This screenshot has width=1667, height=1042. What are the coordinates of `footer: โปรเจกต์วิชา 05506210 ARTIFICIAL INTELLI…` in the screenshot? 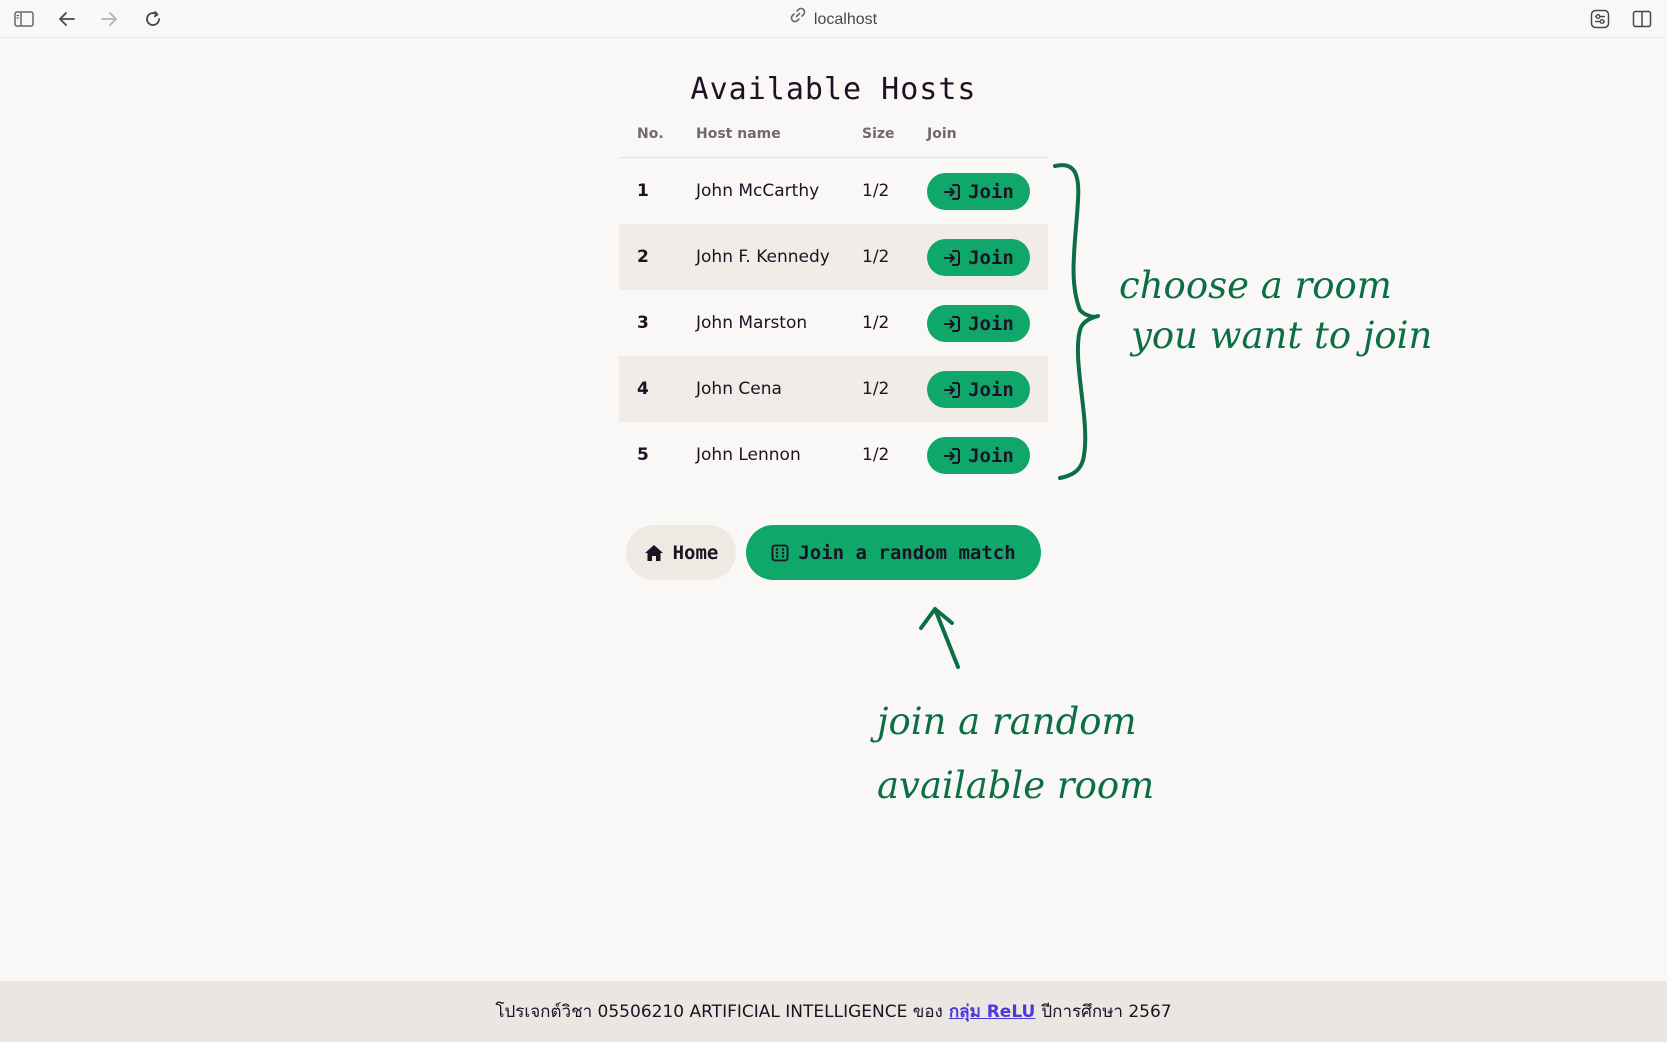 It's located at (833, 1011).